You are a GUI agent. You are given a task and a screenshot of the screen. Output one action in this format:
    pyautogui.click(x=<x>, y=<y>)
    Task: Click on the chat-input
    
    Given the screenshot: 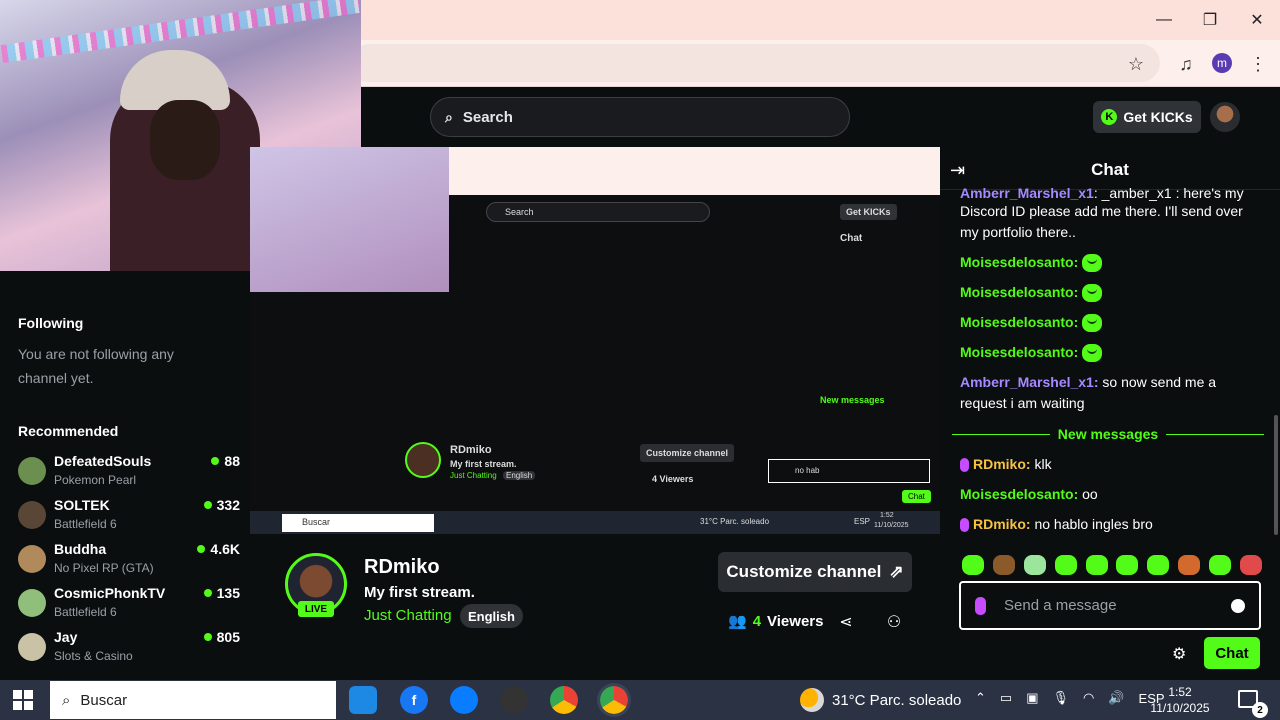 What is the action you would take?
    pyautogui.click(x=1110, y=605)
    